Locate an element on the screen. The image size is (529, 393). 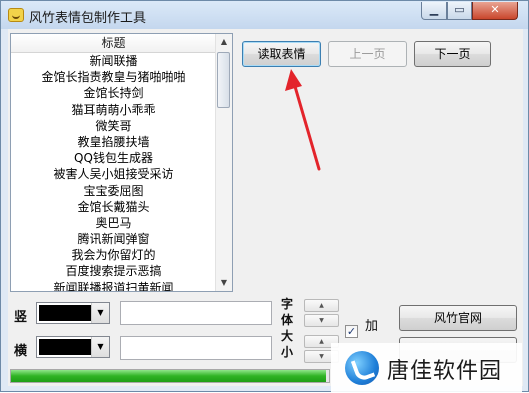
title-bar: 风竹表情包制作工具 ▁ ▭ ✕ is located at coordinates (264, 15).